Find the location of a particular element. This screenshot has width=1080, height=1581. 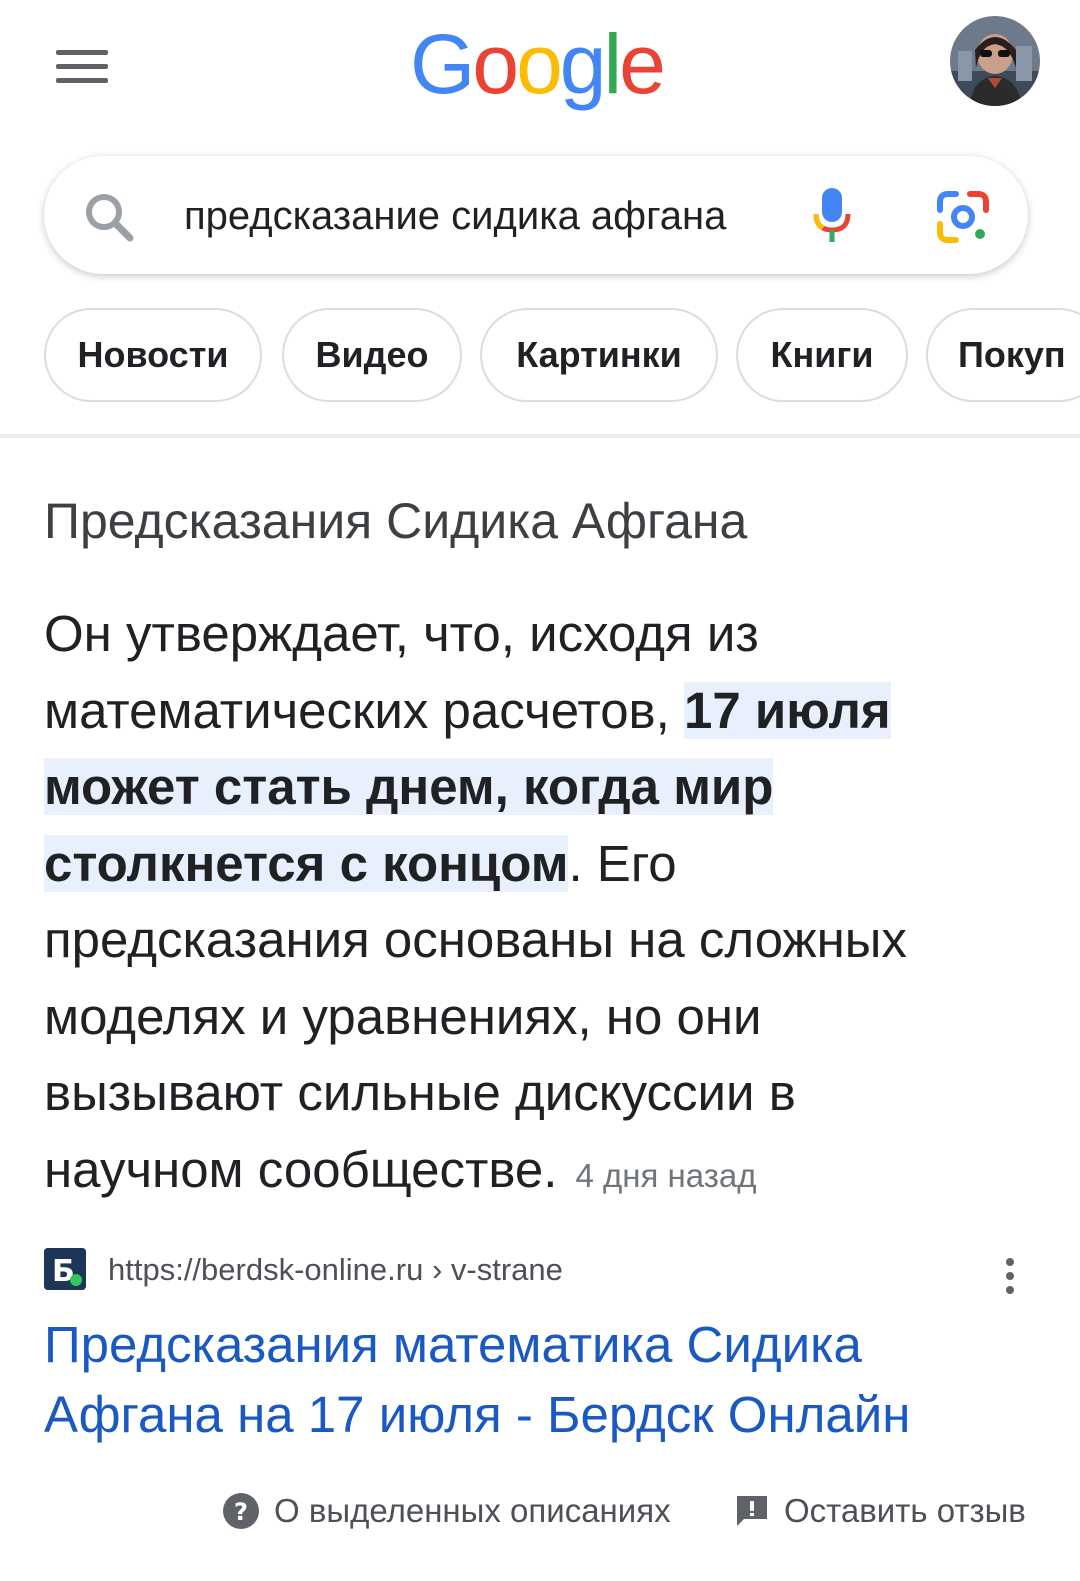

snippet-title: Предсказания Сидика Афгана is located at coordinates (396, 521).